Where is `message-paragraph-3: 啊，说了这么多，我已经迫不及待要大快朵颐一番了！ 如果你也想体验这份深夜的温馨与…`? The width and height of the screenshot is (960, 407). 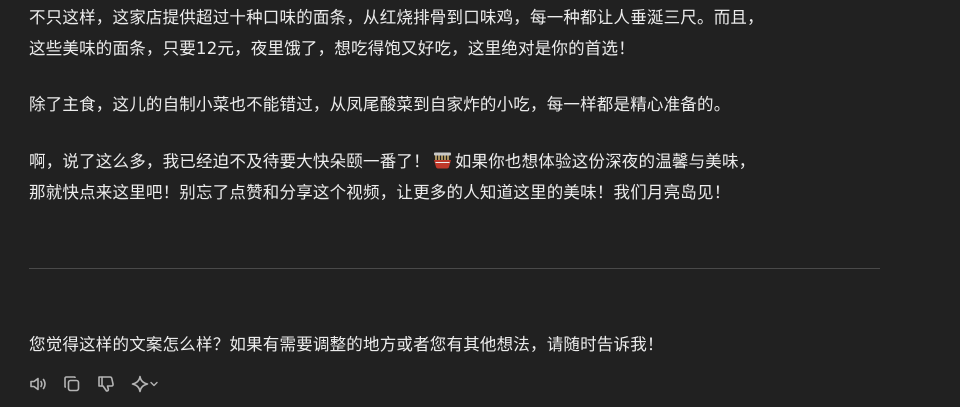
message-paragraph-3: 啊，说了这么多，我已经迫不及待要大快朵颐一番了！ 如果你也想体验这份深夜的温馨与… is located at coordinates (392, 177).